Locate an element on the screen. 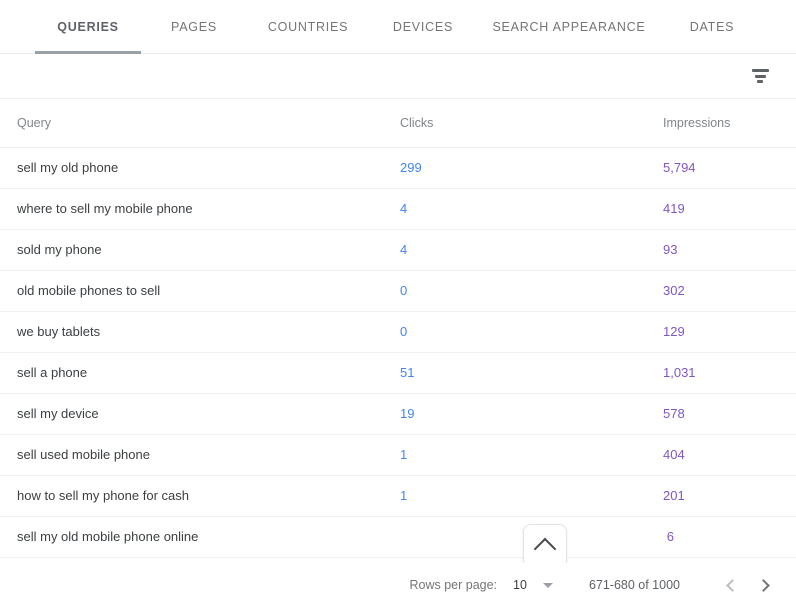 This screenshot has width=796, height=607. tab-devices-label: DEVICES is located at coordinates (423, 26).